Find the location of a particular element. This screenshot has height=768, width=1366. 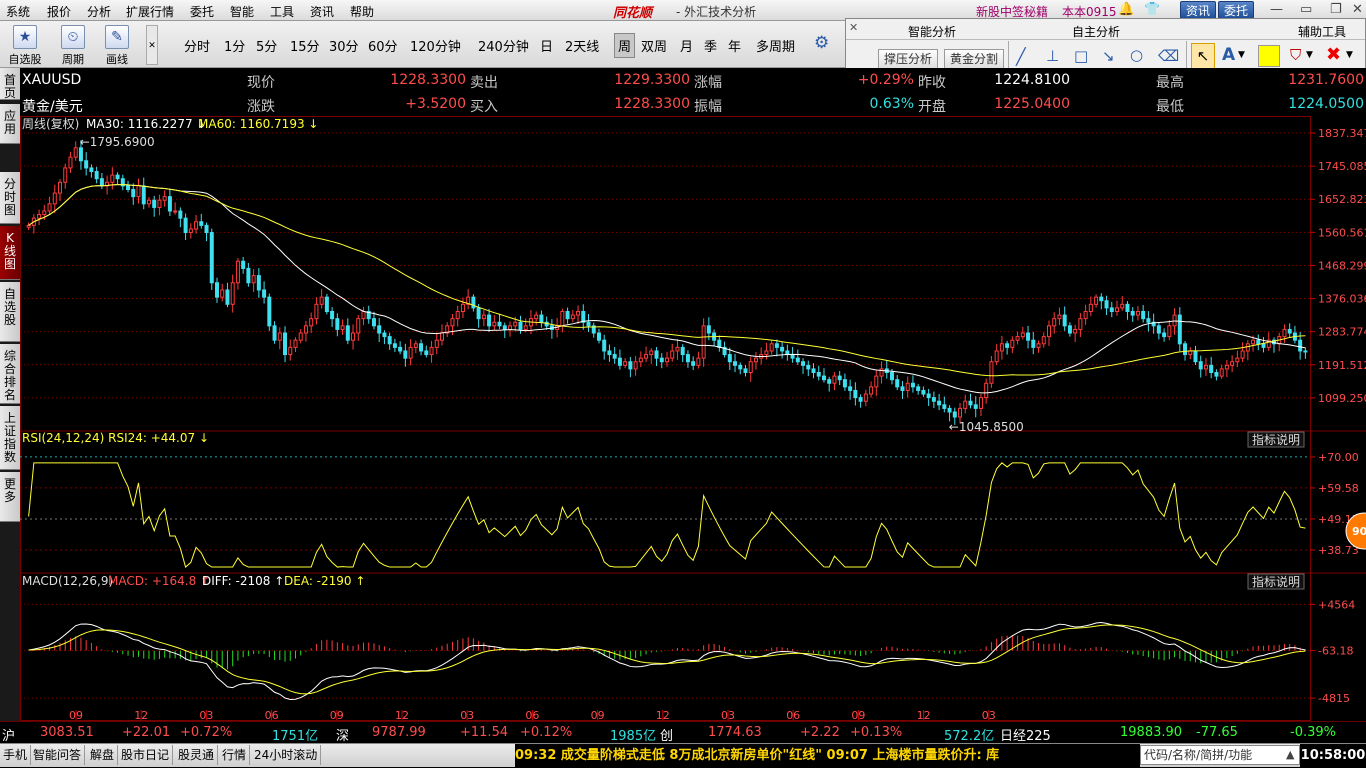

menu-info: 资讯 is located at coordinates (322, 11).